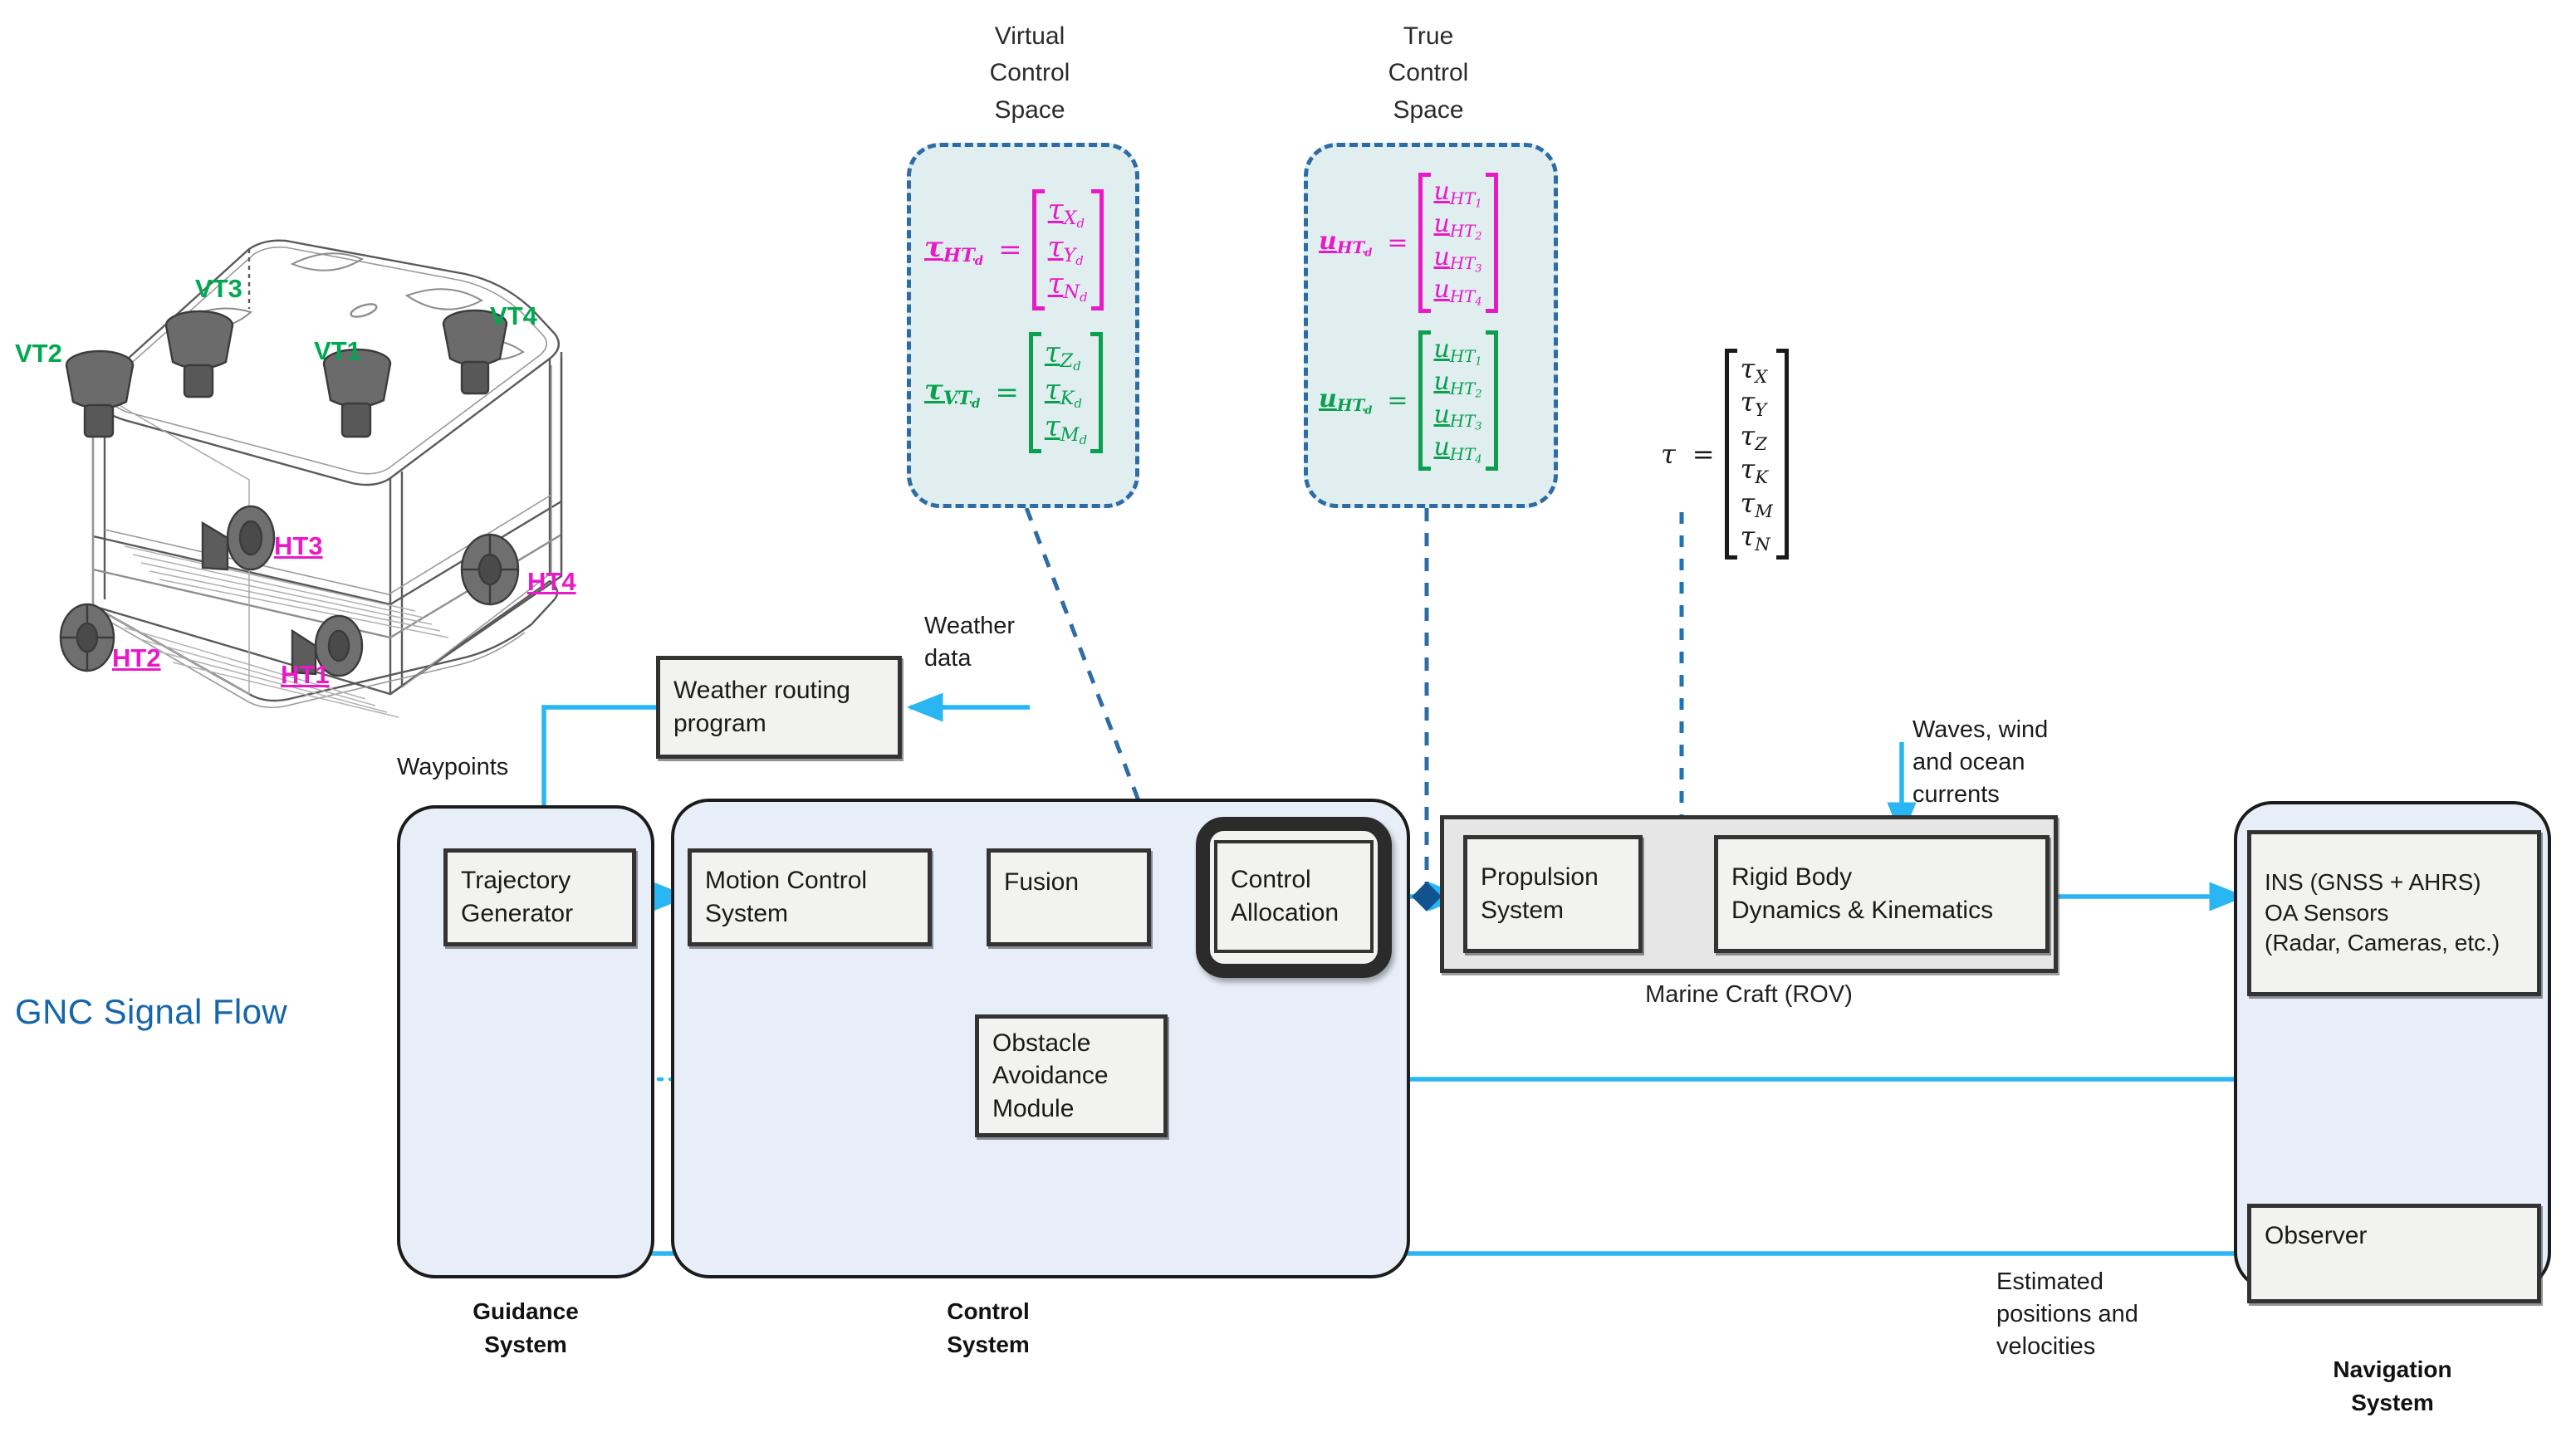  Describe the element at coordinates (516, 881) in the screenshot. I see `trajectory-generator-line1: Trajectory` at that location.